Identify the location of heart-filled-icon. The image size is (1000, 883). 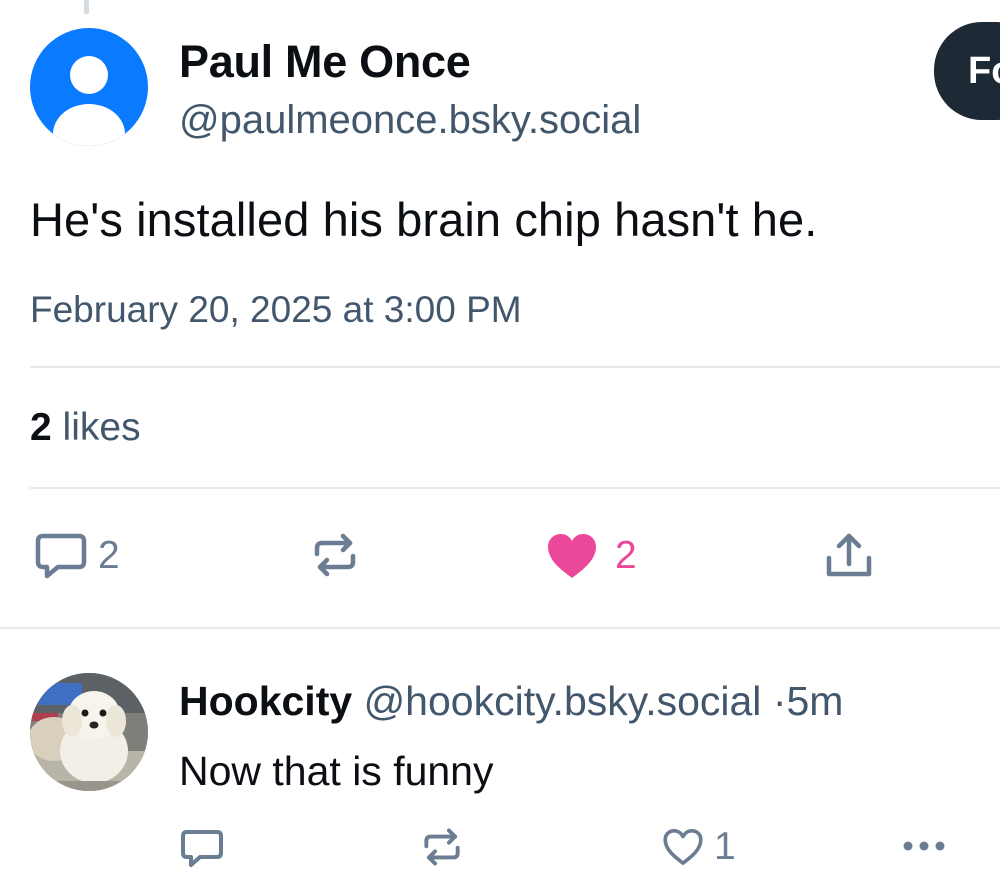
(572, 556).